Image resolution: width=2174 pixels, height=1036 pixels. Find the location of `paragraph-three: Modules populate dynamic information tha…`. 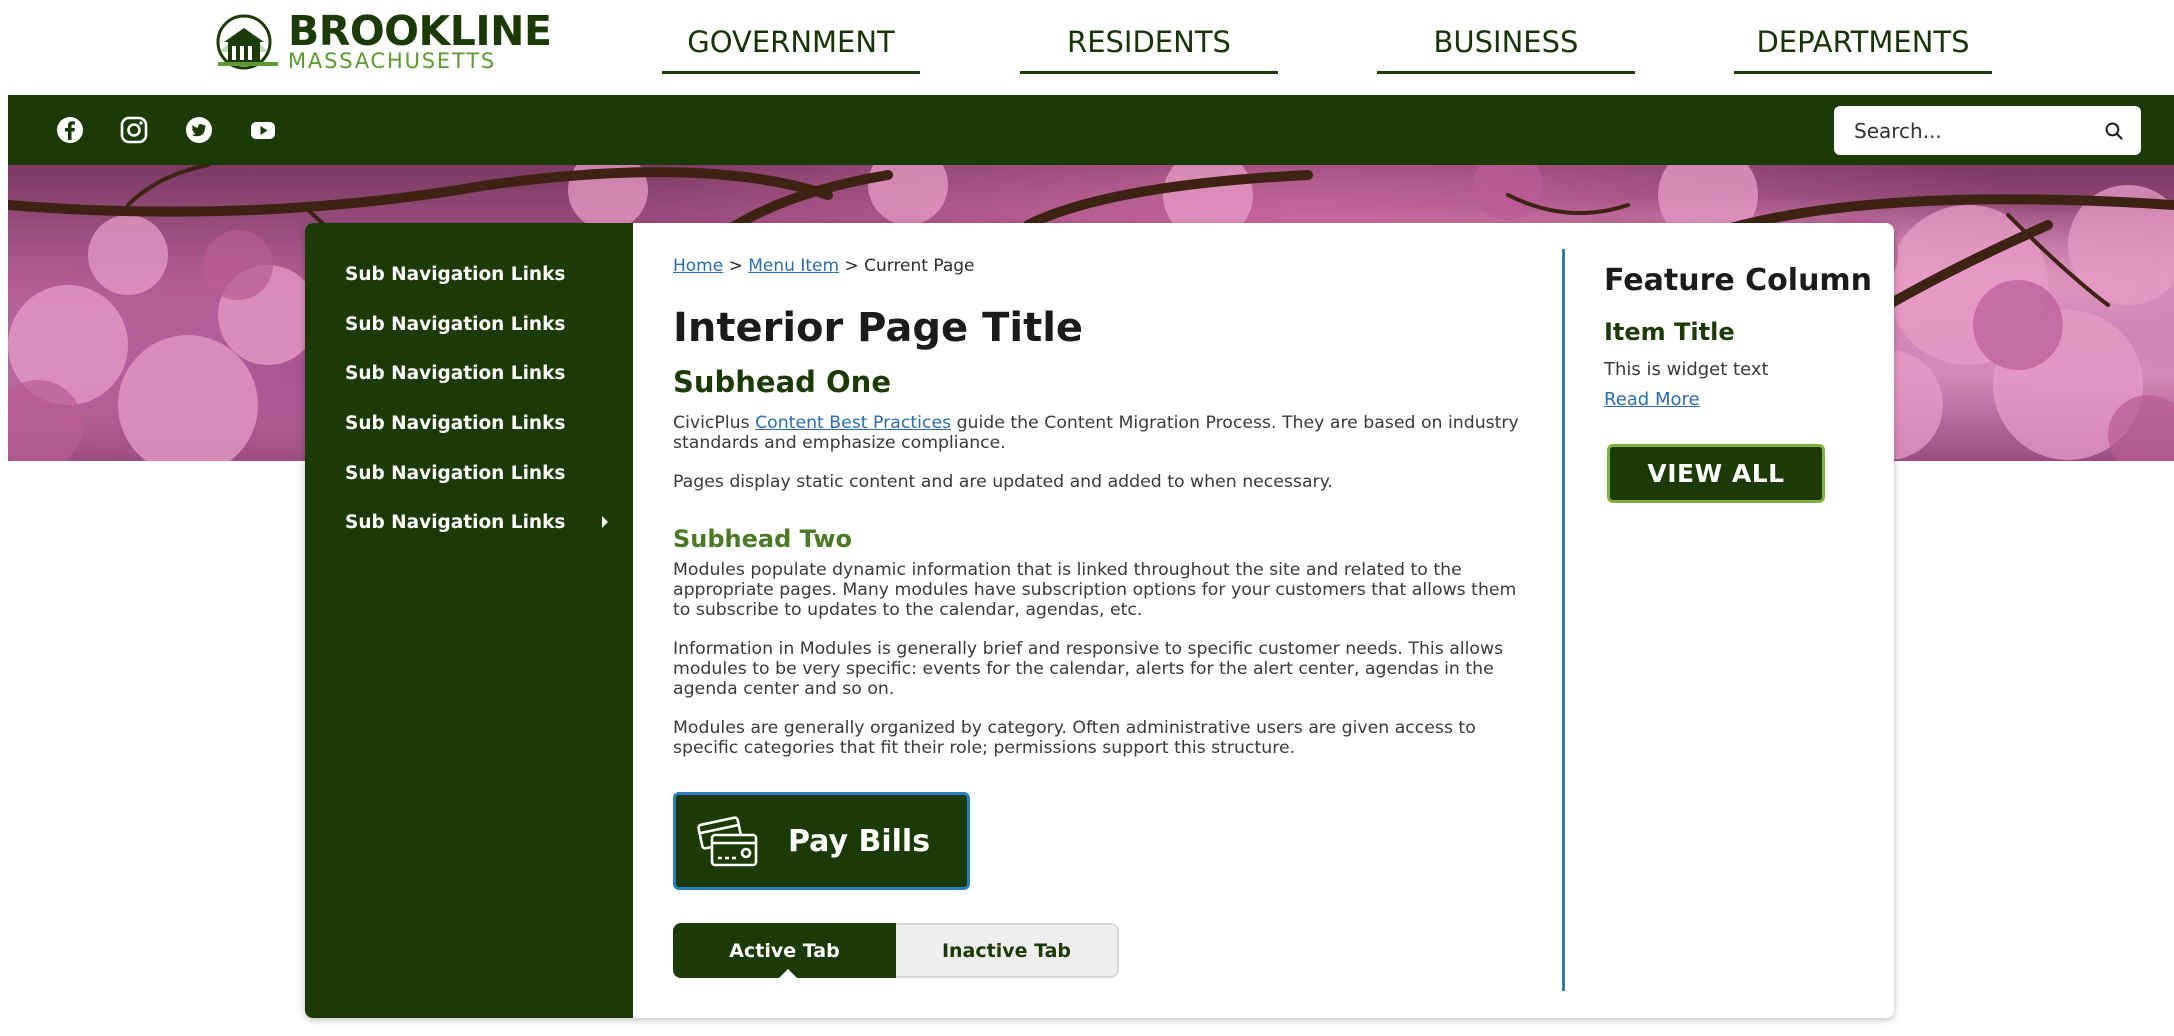

paragraph-three: Modules populate dynamic information tha… is located at coordinates (1095, 590).